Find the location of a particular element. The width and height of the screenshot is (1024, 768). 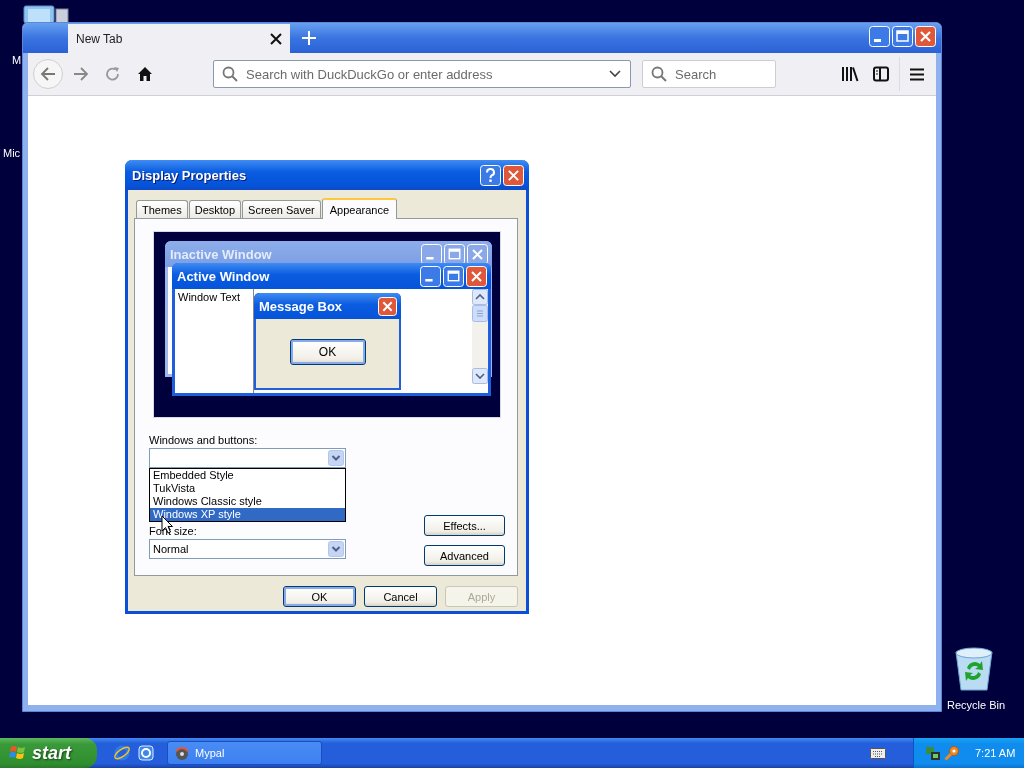

sidebar-icon is located at coordinates (881, 74).